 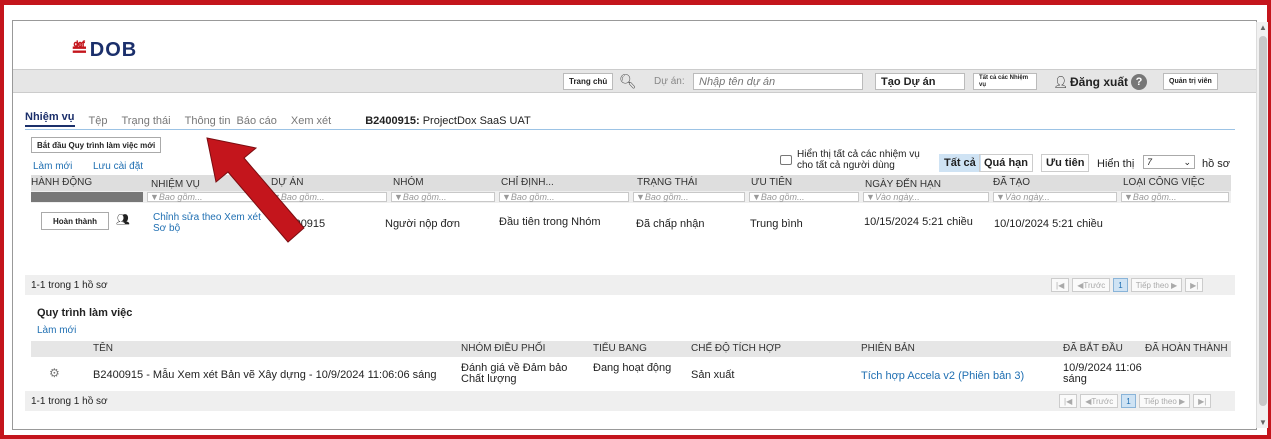 What do you see at coordinates (1164, 401) in the screenshot?
I see `wf-next-page-button: Tiếp theo ▶` at bounding box center [1164, 401].